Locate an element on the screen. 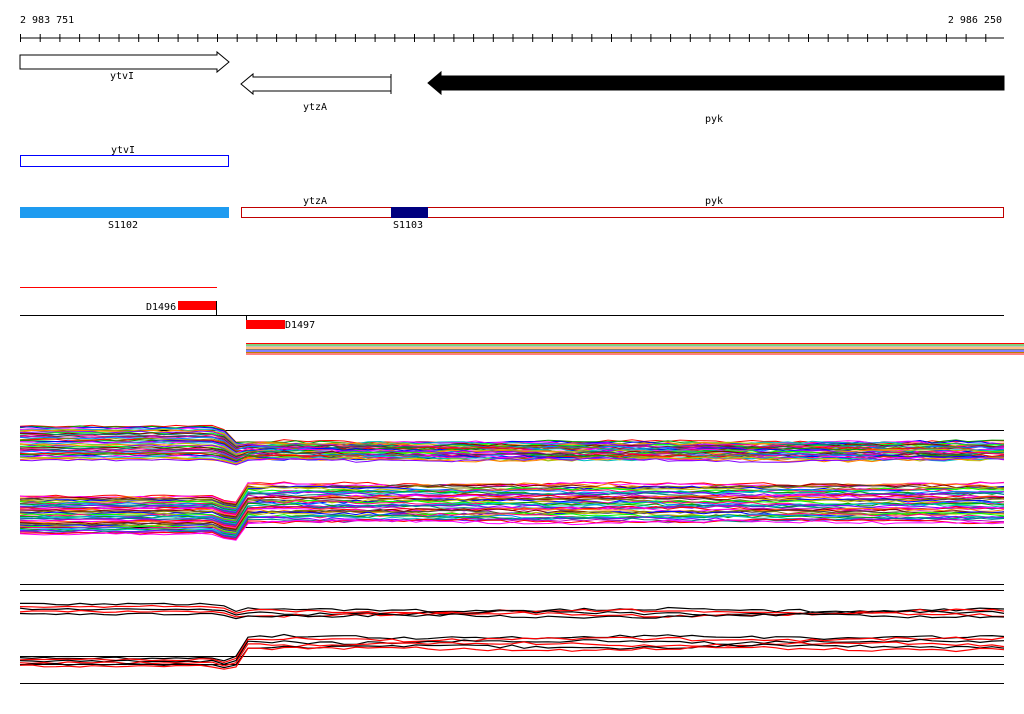 The width and height of the screenshot is (1024, 714). gene-track: ytvI ytzA pyk is located at coordinates (512, 87).